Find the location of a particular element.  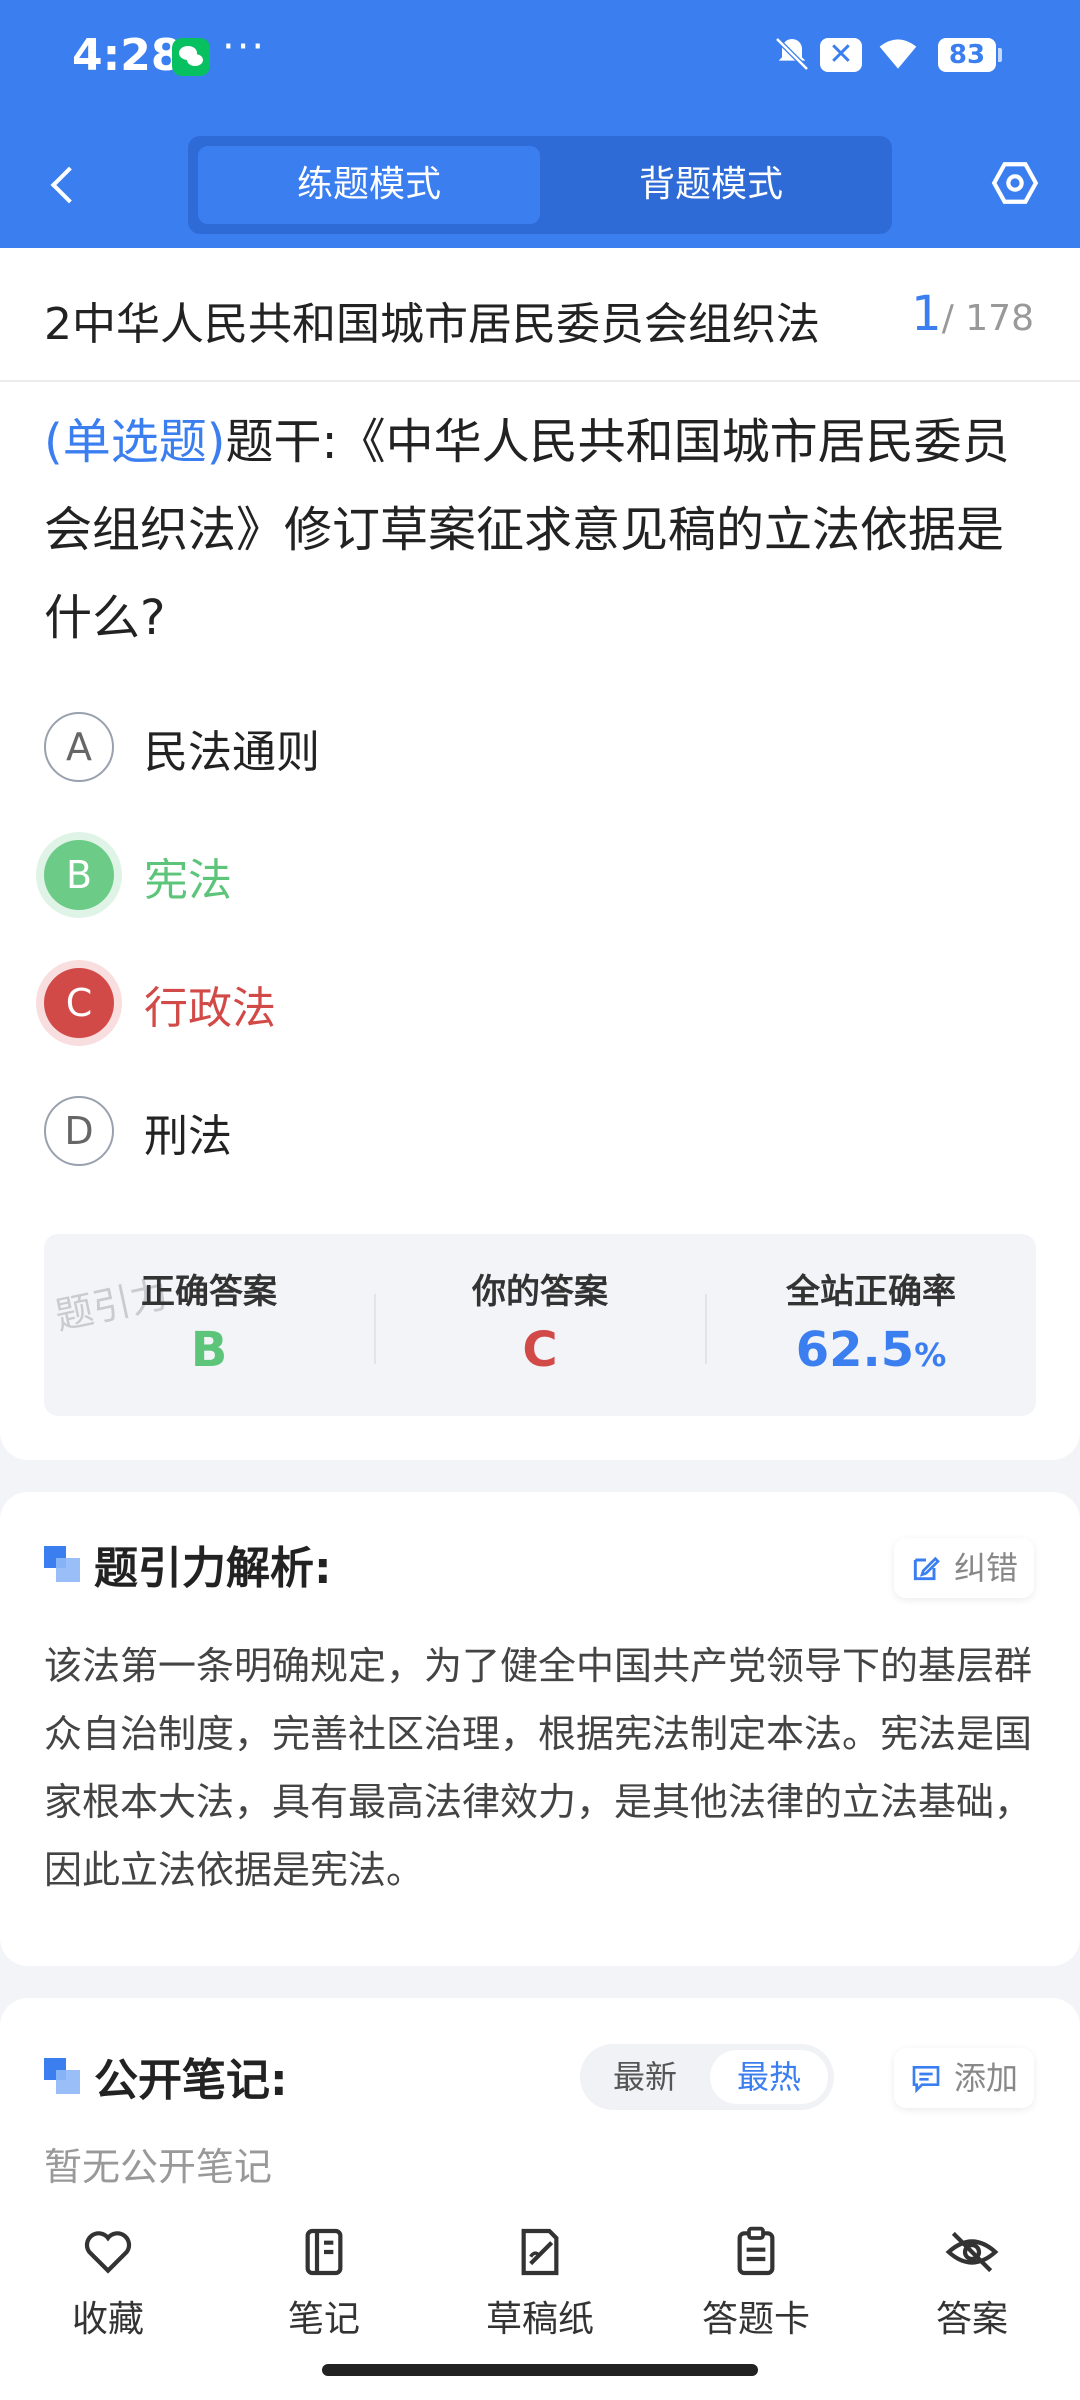

stat-value: 62.5% is located at coordinates (871, 1350).